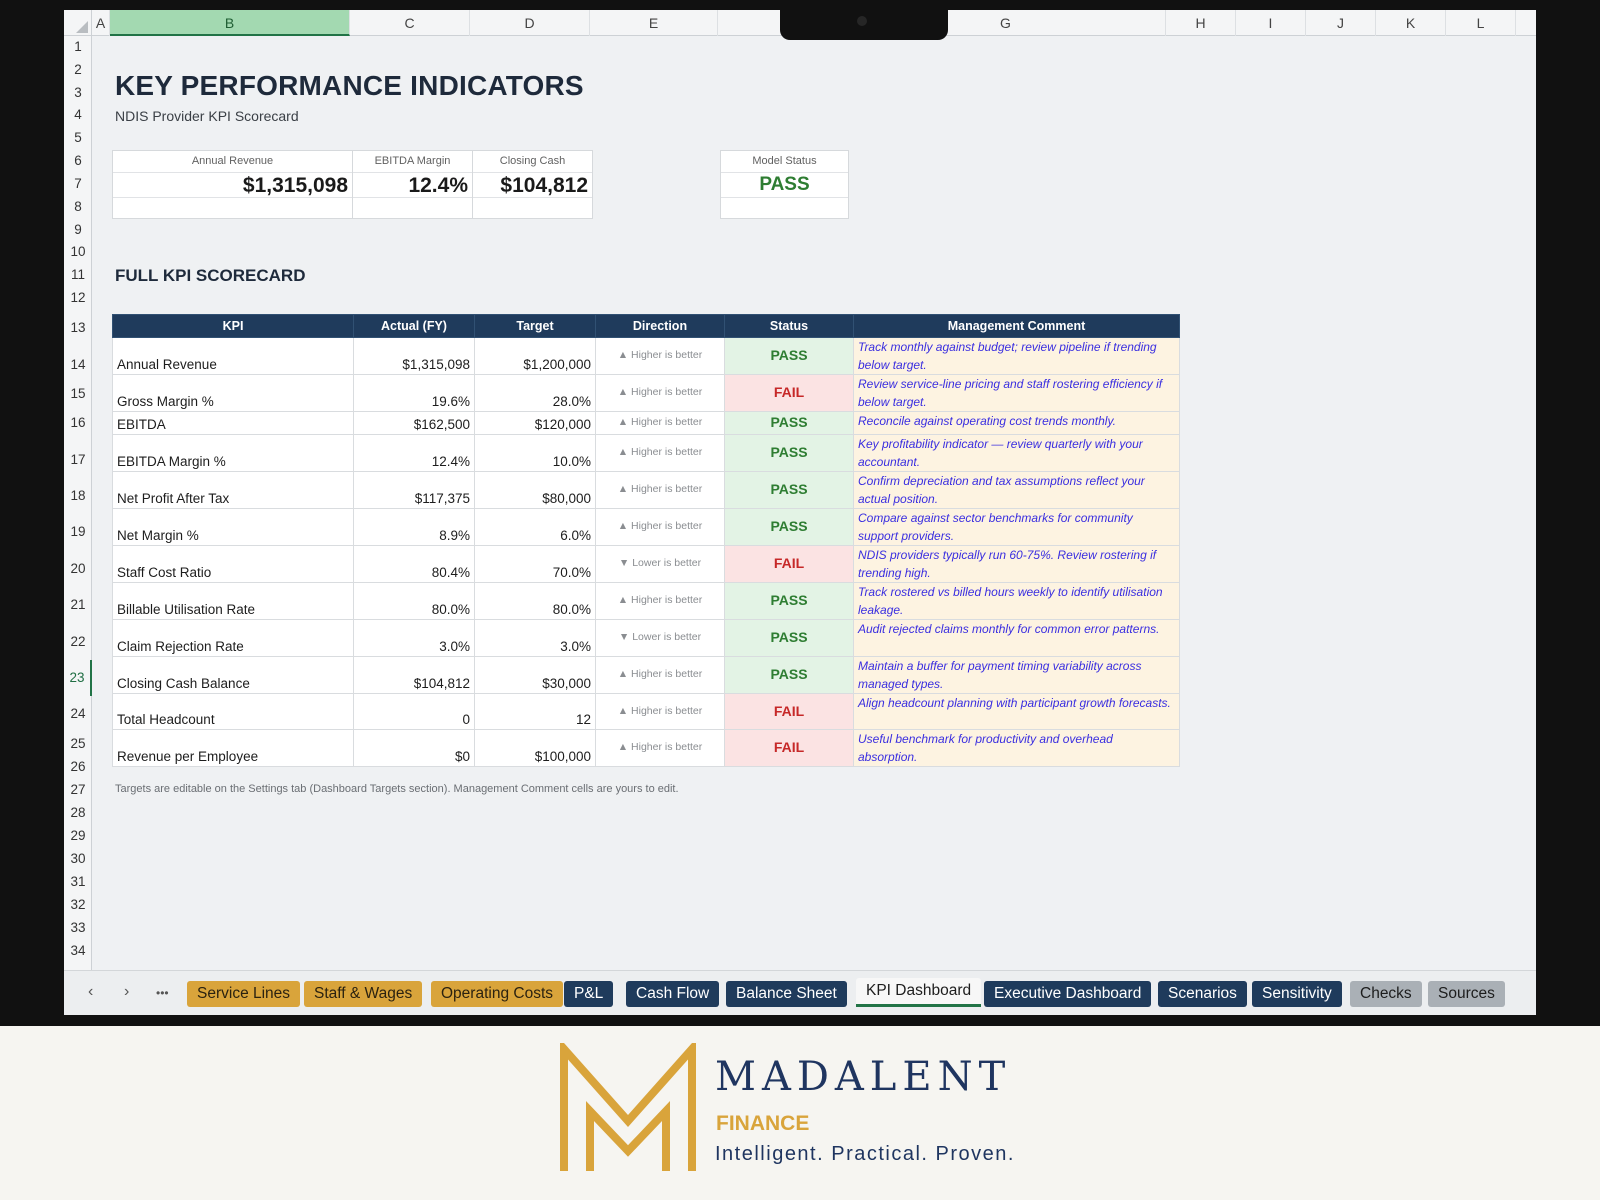 This screenshot has height=1200, width=1600. Describe the element at coordinates (414, 748) in the screenshot. I see `actual-value-cell: $0` at that location.